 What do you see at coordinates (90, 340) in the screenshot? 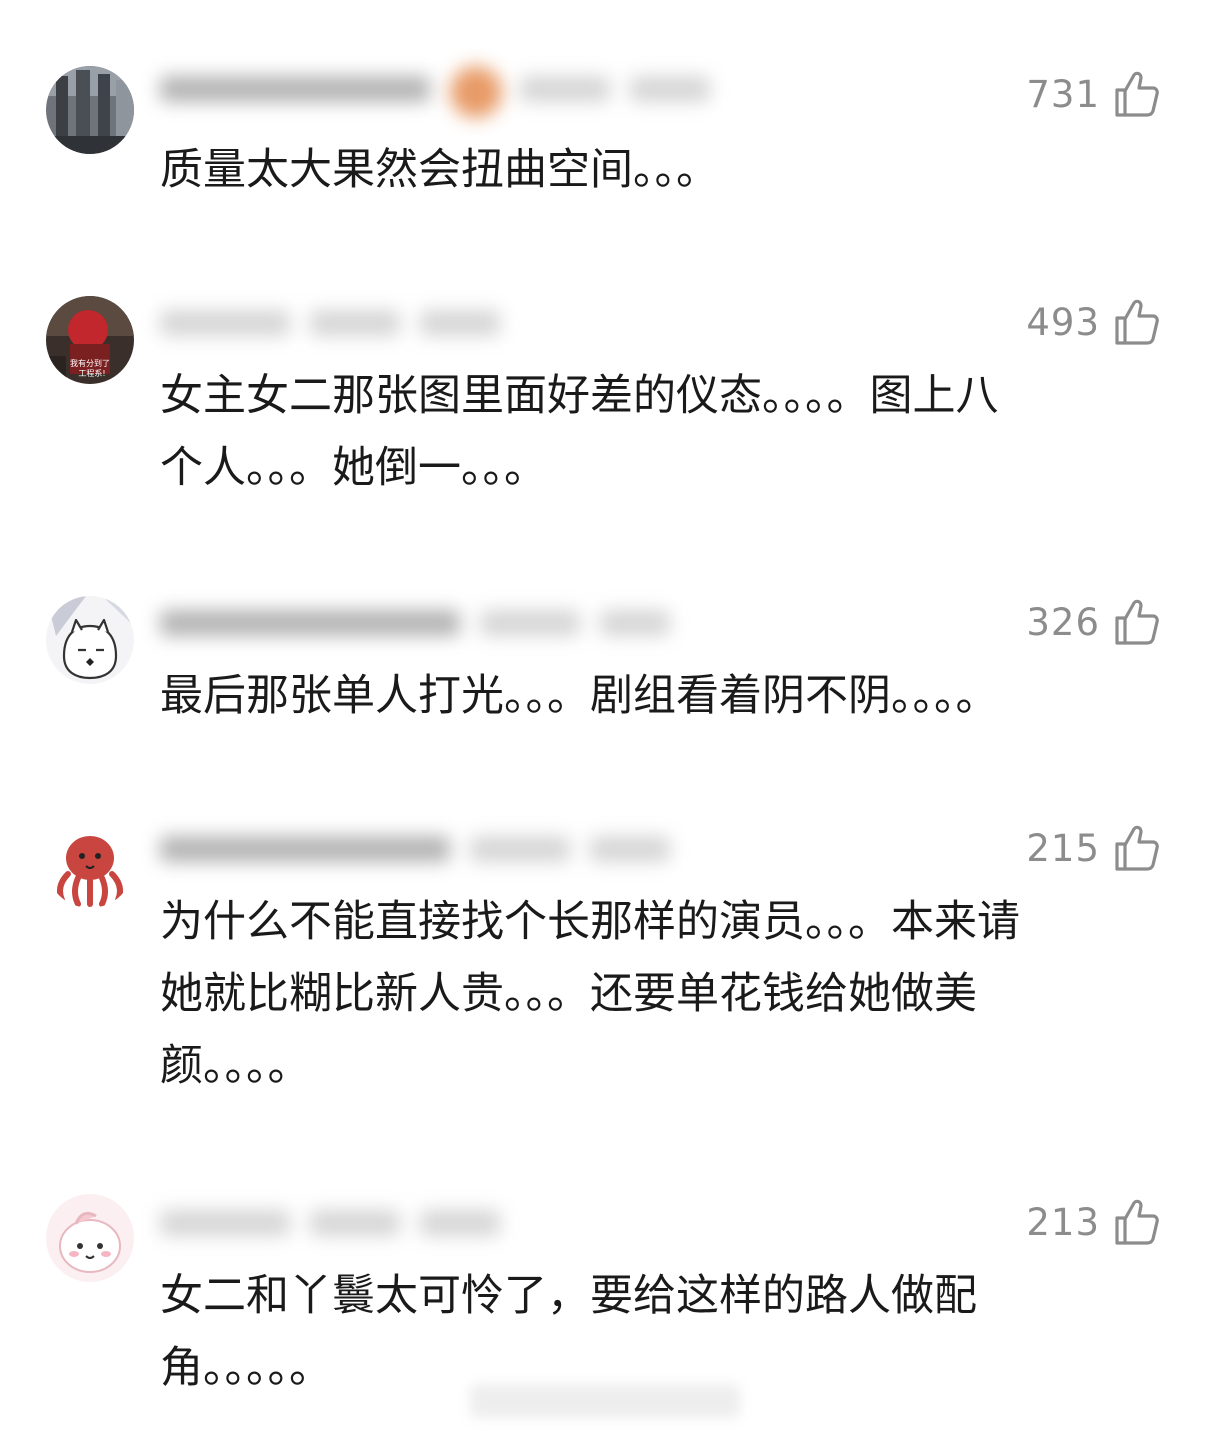
I see `avatar: 我有分到了 工程系!` at bounding box center [90, 340].